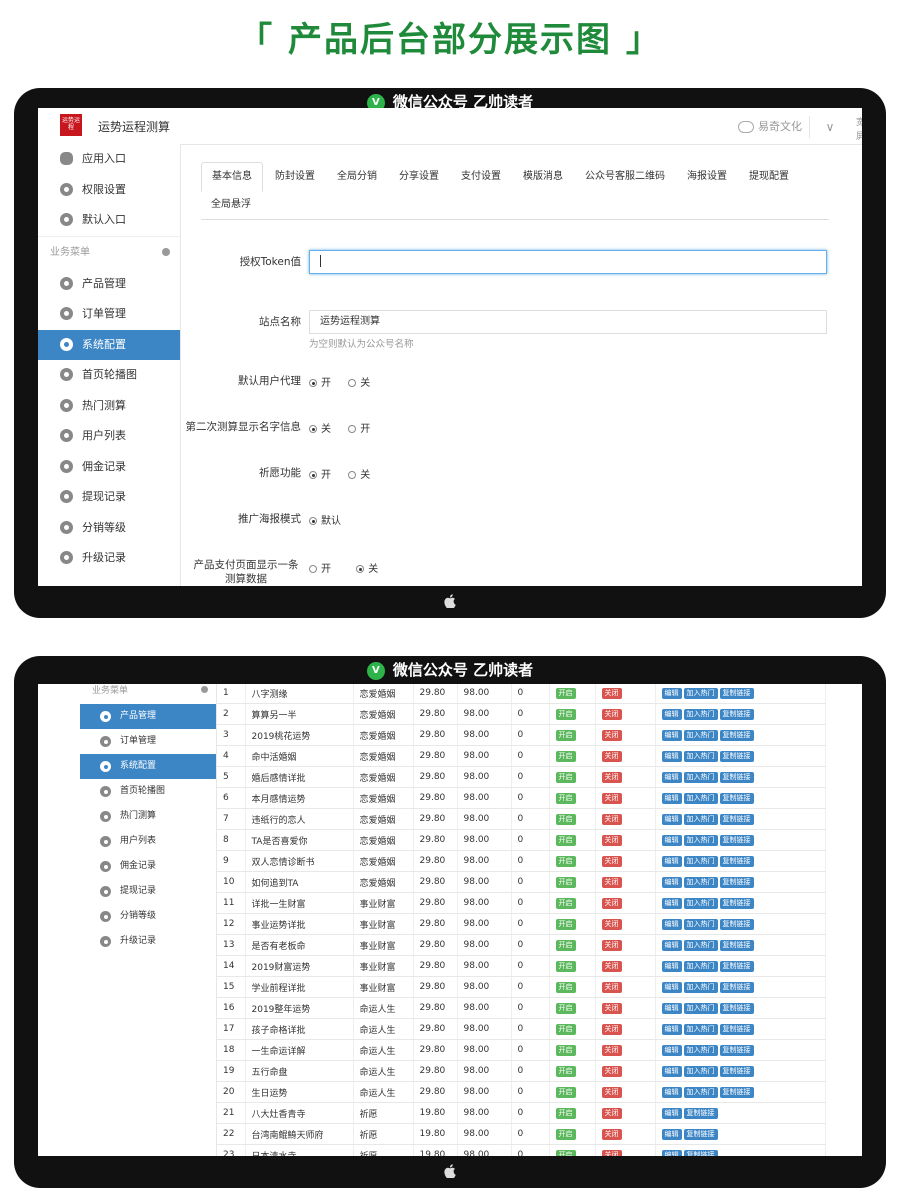  I want to click on sidebar-item-permissions: 权限设置, so click(109, 190).